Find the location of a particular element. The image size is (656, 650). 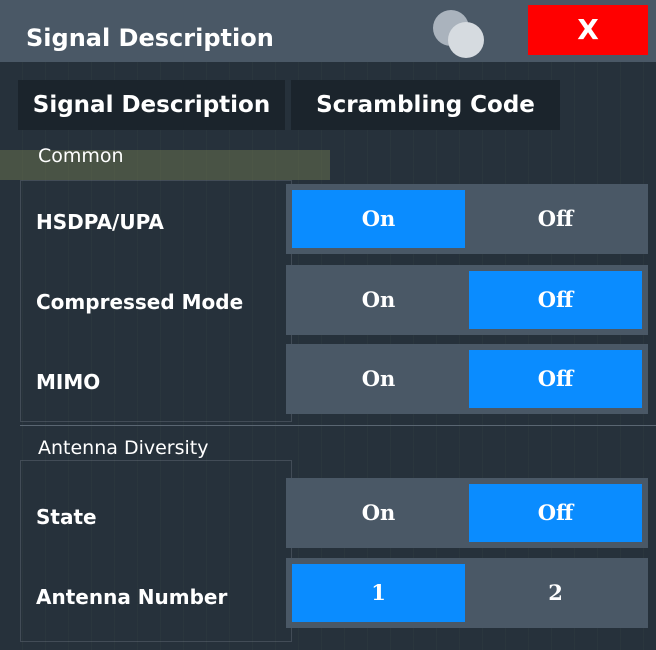

background-panel is located at coordinates (156, 551).